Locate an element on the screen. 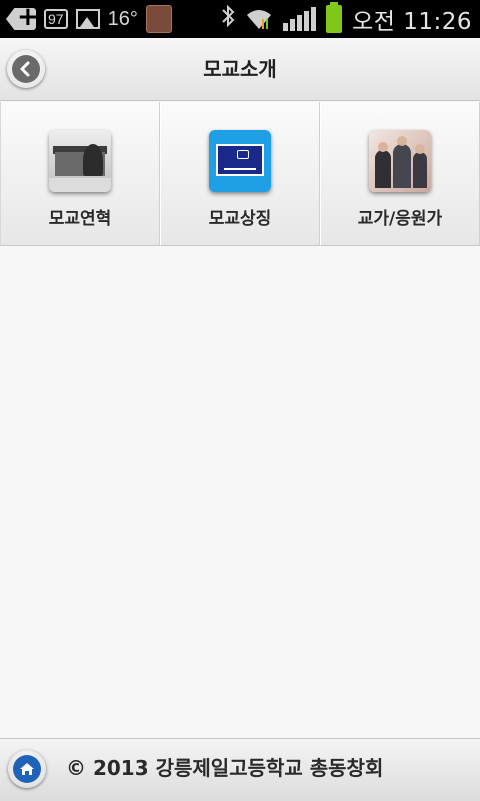 Image resolution: width=480 pixels, height=801 pixels. plus-icon is located at coordinates (21, 19).